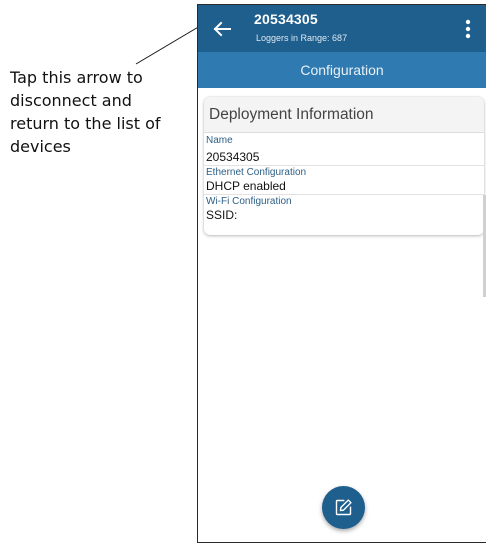 This screenshot has width=486, height=546. I want to click on field-value: 20534305, so click(233, 157).